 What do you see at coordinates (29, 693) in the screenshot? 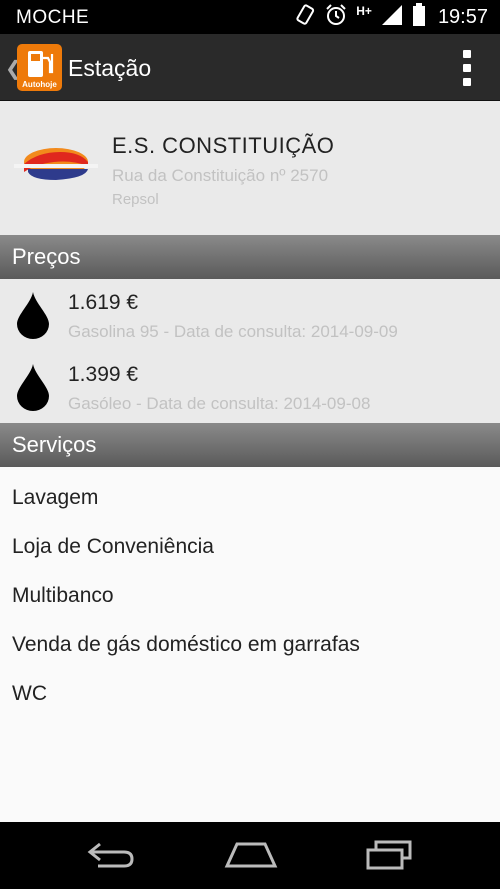
I see `service-item: WC` at bounding box center [29, 693].